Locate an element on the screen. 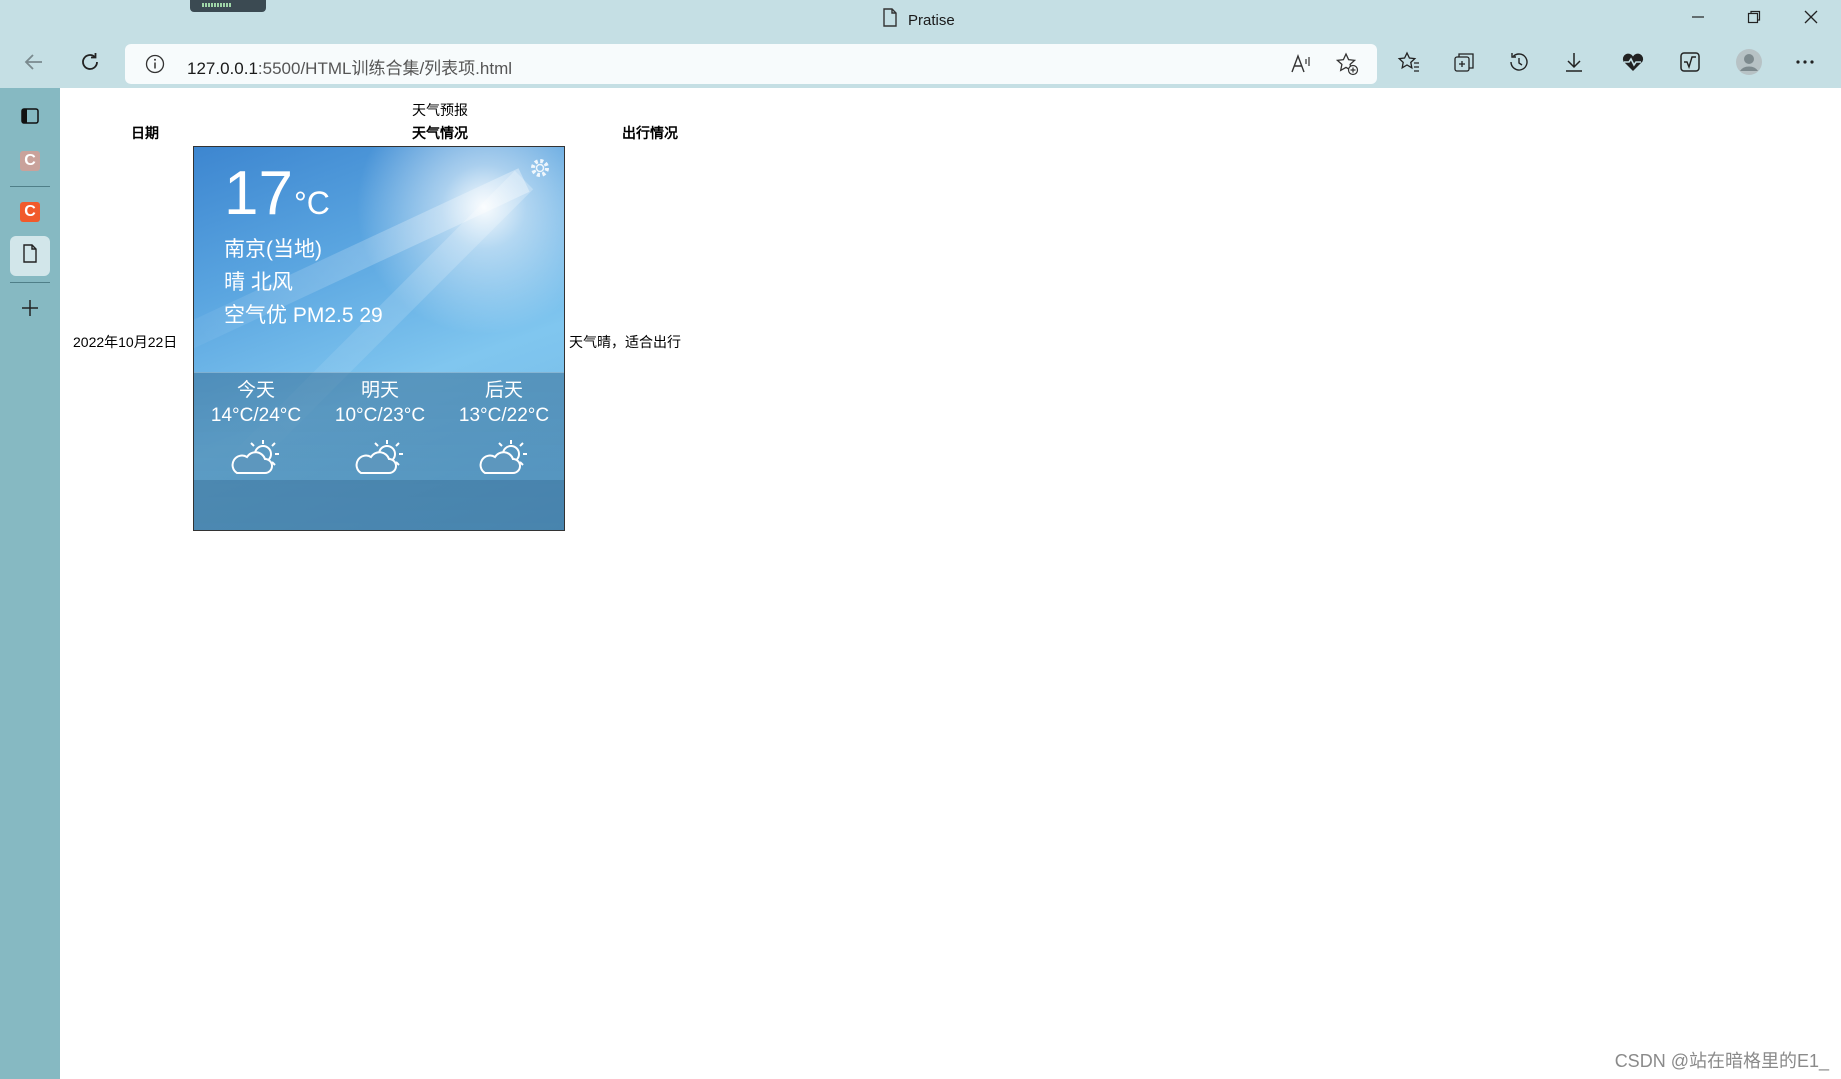  forecast-day: 明天 is located at coordinates (379, 390).